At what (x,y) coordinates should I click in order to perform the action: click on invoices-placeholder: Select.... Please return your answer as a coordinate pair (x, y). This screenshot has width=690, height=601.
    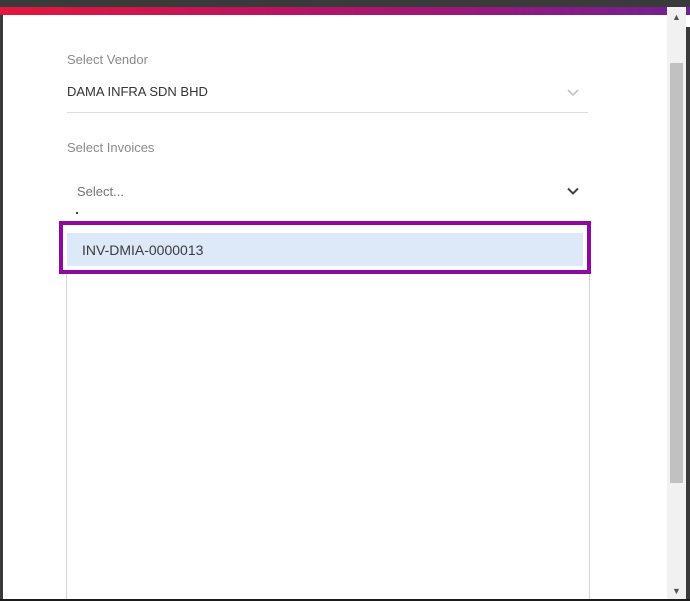
    Looking at the image, I should click on (100, 191).